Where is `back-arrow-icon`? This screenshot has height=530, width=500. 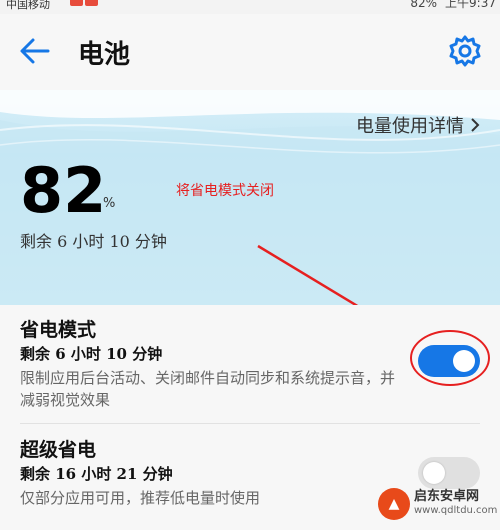 back-arrow-icon is located at coordinates (35, 51).